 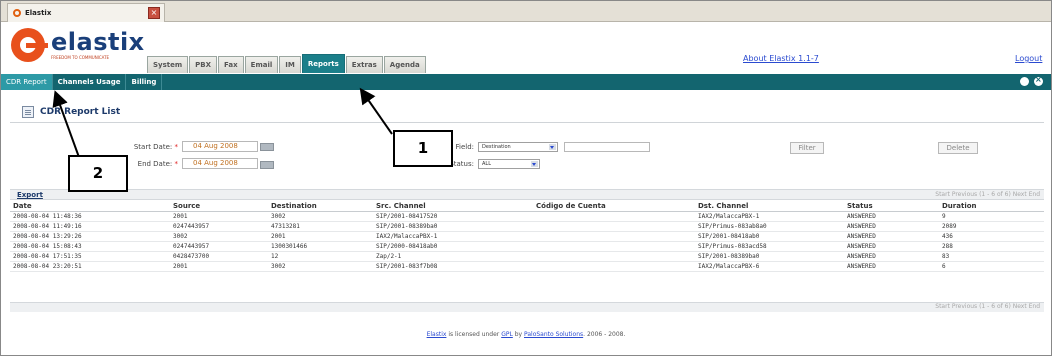 What do you see at coordinates (219, 206) in the screenshot?
I see `column-header-source: Source` at bounding box center [219, 206].